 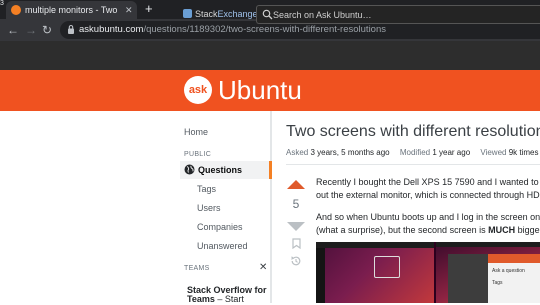 What do you see at coordinates (149, 9) in the screenshot?
I see `new-tab-icon: +` at bounding box center [149, 9].